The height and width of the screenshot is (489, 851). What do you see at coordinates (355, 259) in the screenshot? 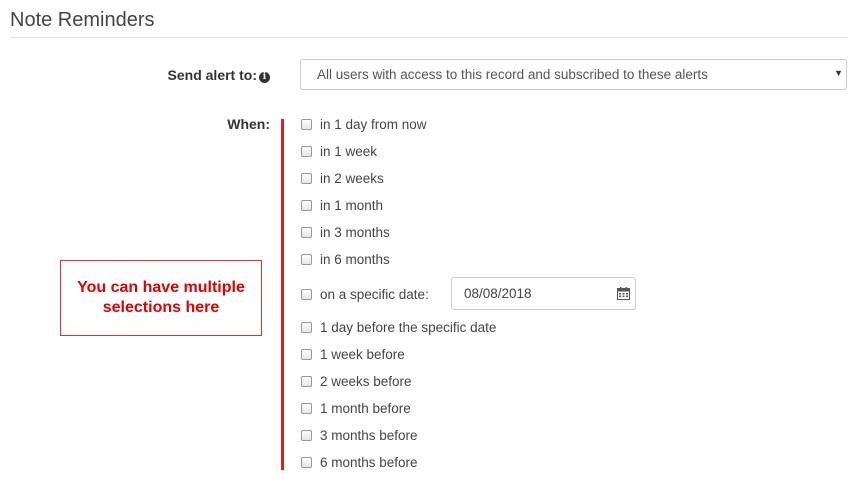
I see `option-label: in 6 months` at bounding box center [355, 259].